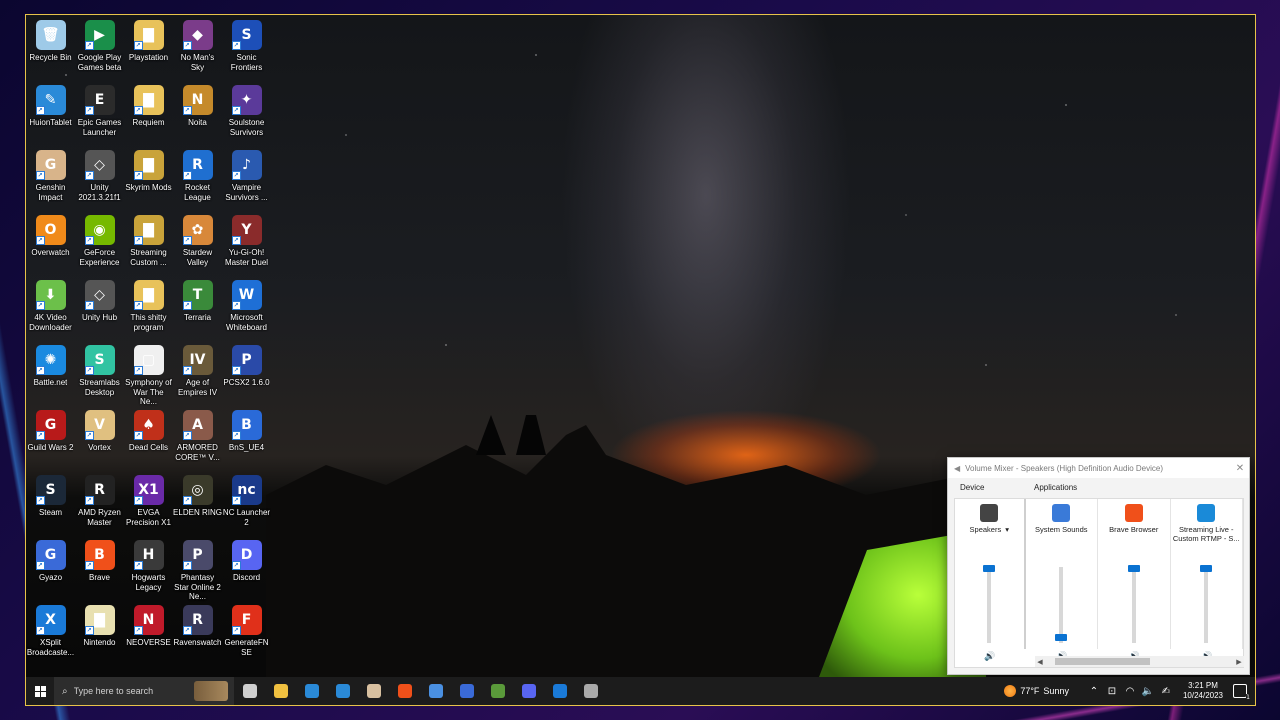 This screenshot has height=720, width=1280. What do you see at coordinates (50, 505) in the screenshot?
I see `desktop-icon: S ↗ Steam` at bounding box center [50, 505].